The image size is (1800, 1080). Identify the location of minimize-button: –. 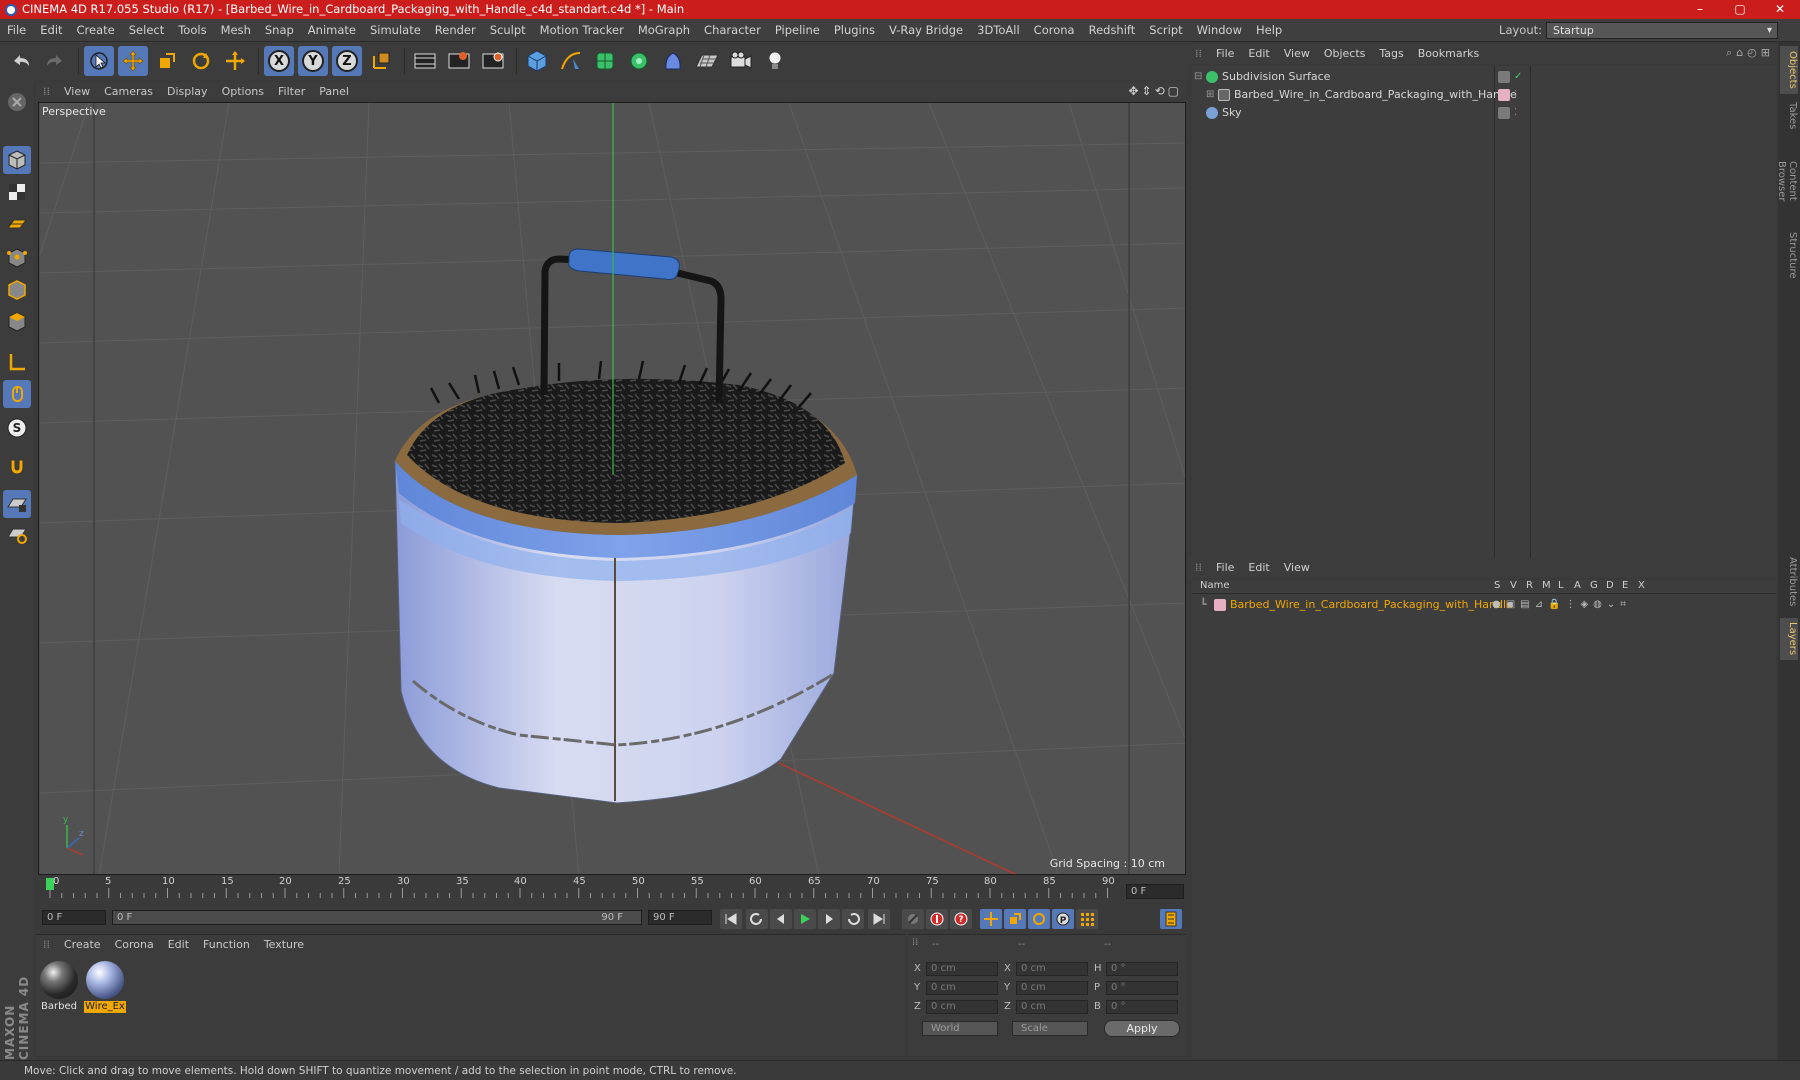
(1700, 9).